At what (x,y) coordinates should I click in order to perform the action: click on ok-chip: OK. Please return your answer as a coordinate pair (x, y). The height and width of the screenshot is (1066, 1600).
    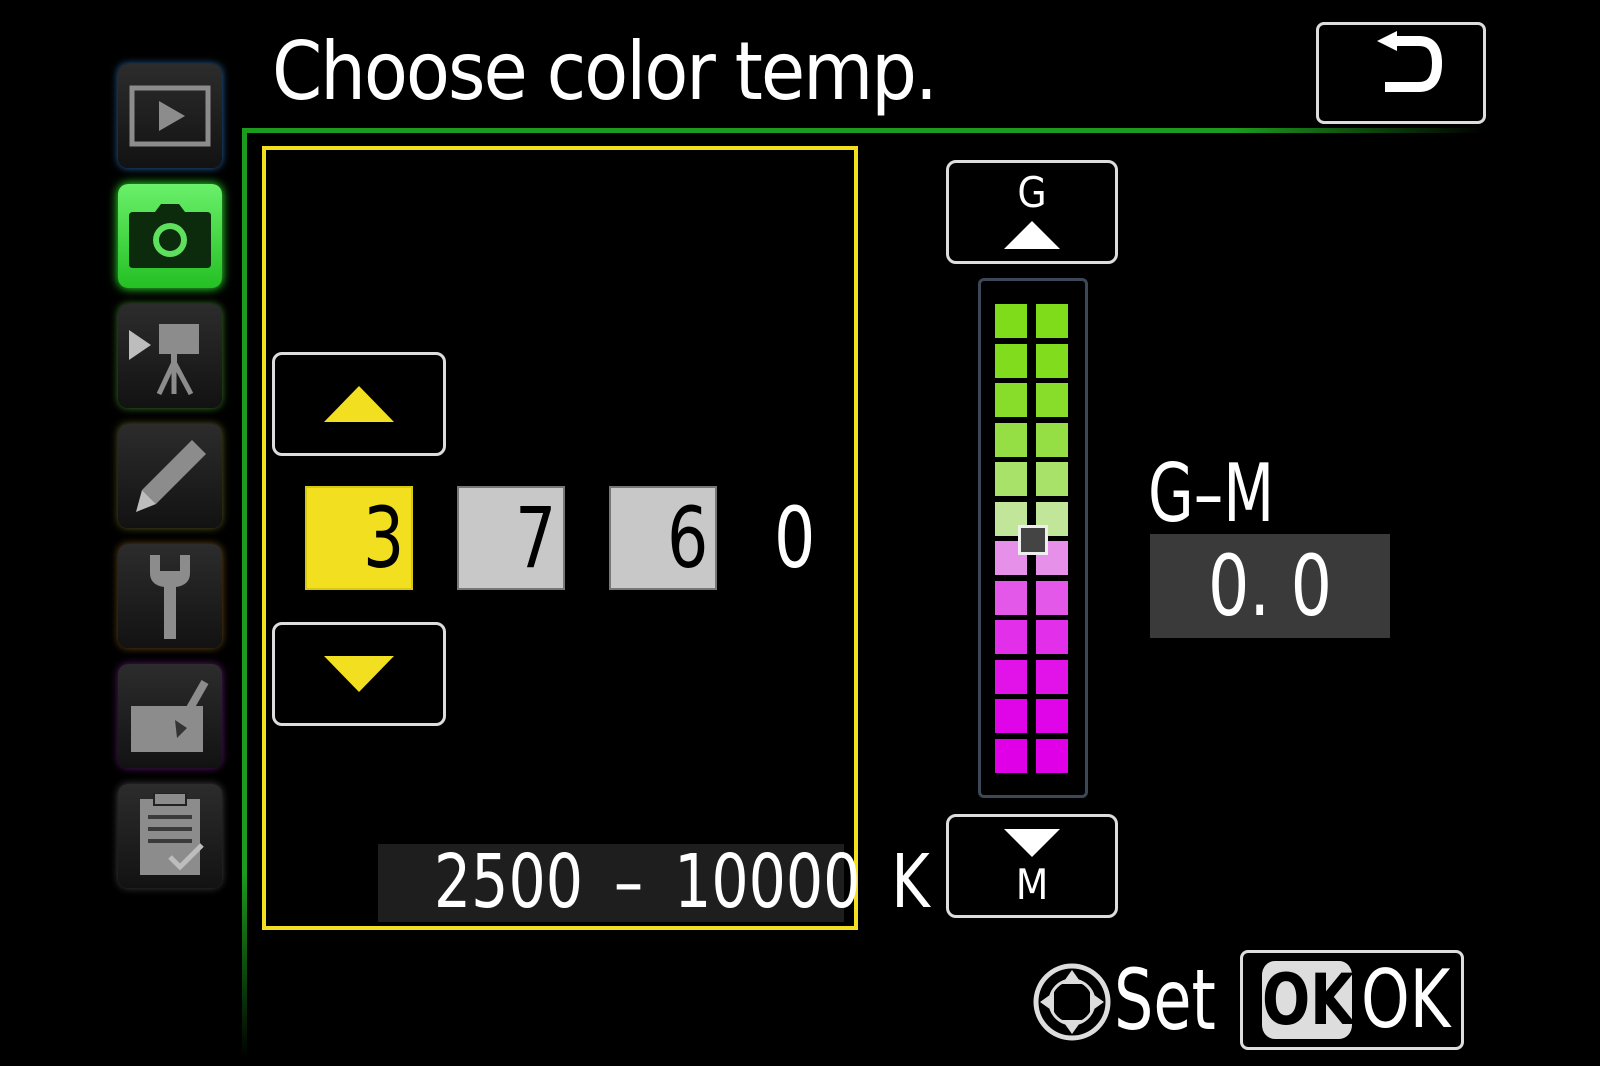
    Looking at the image, I should click on (1308, 1000).